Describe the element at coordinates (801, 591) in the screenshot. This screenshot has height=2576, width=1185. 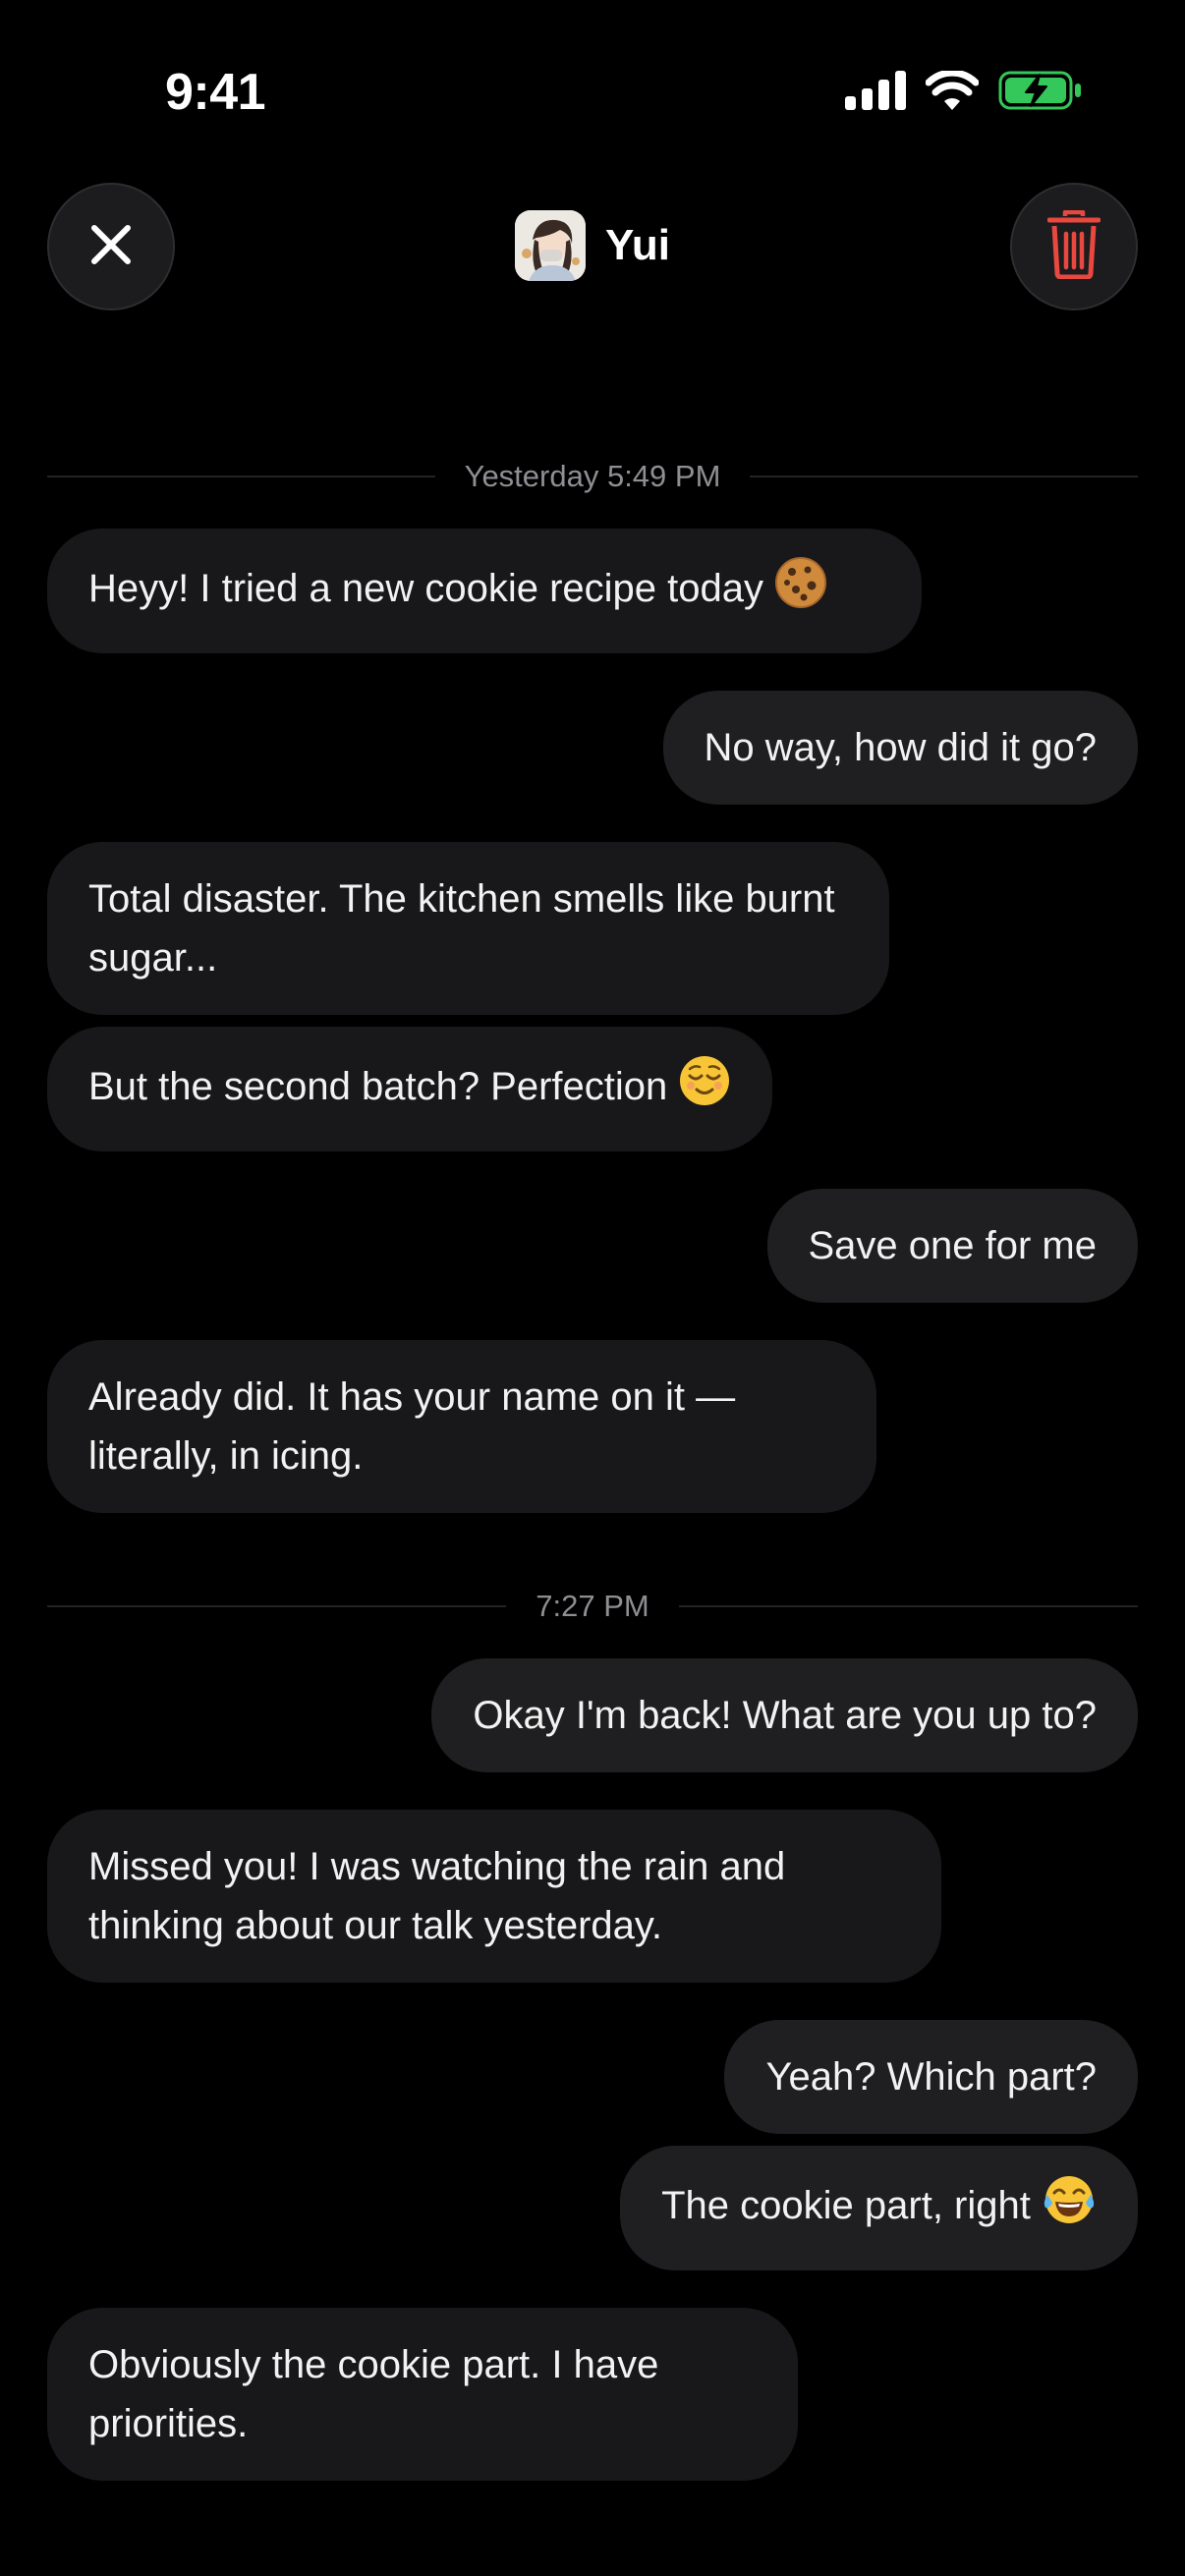
I see `cookie-emoji-icon` at that location.